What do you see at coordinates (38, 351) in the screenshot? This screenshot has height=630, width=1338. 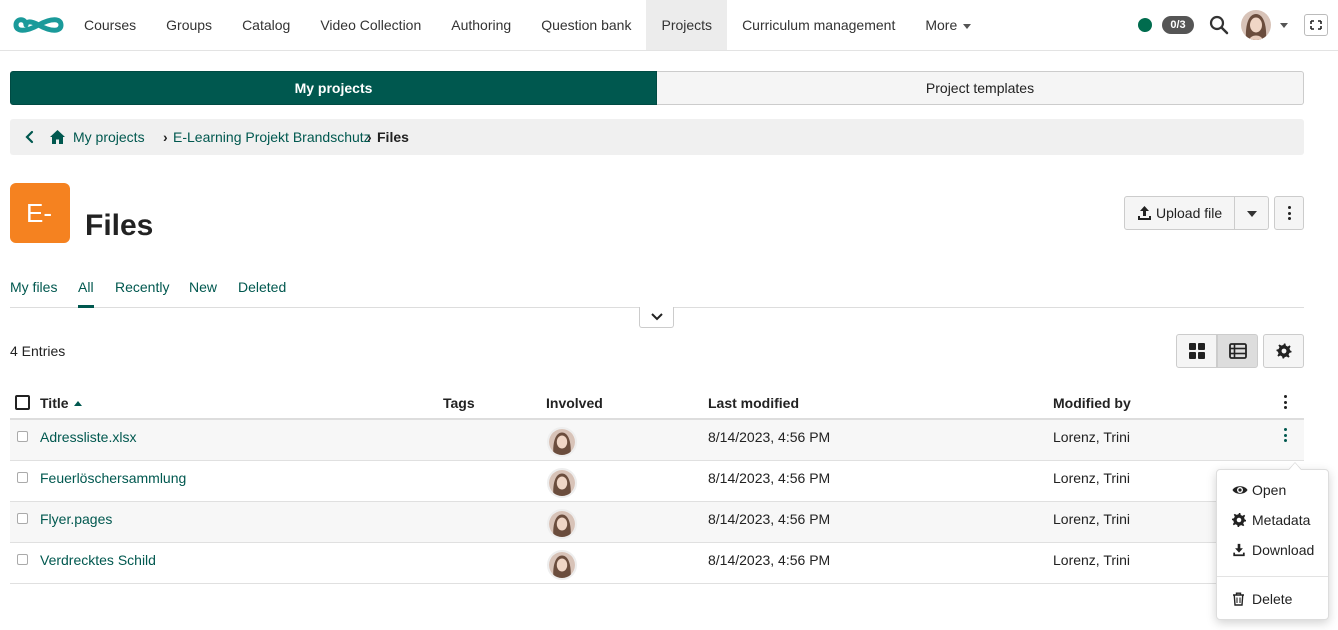 I see `entries-count: 4 Entries` at bounding box center [38, 351].